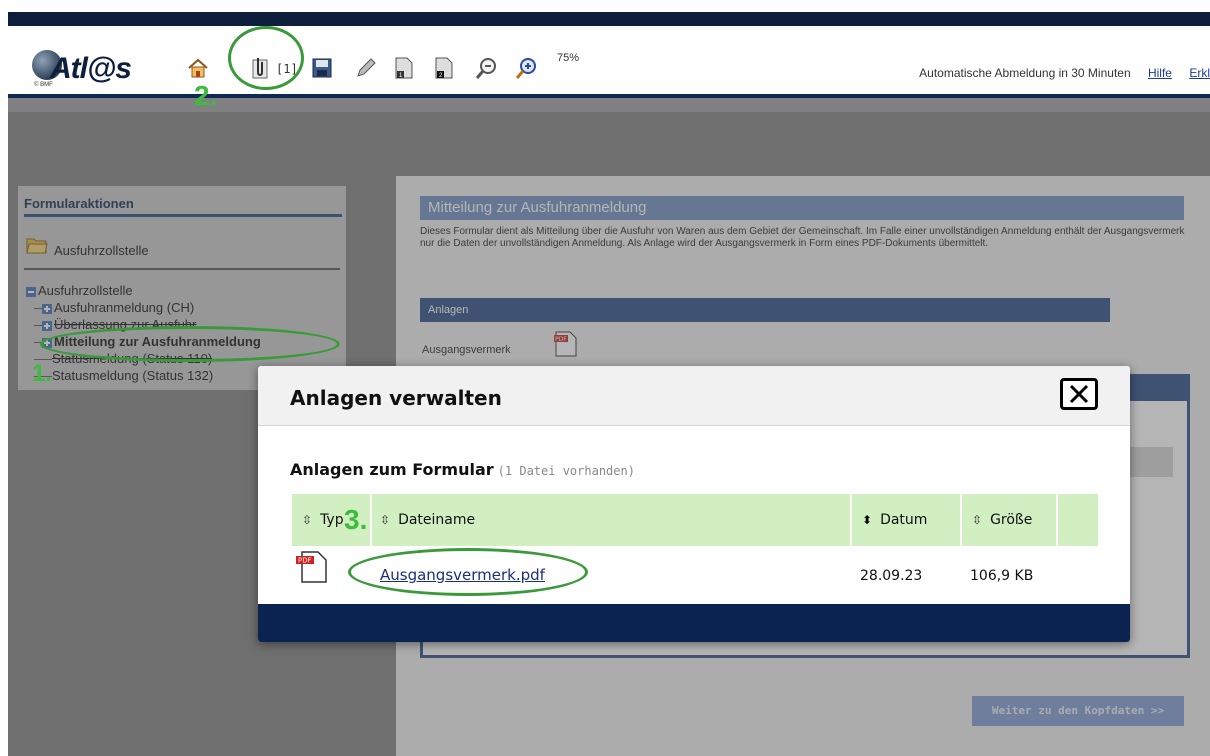 The height and width of the screenshot is (756, 1210). Describe the element at coordinates (1002, 576) in the screenshot. I see `attachment-size: 106,9 KB` at that location.